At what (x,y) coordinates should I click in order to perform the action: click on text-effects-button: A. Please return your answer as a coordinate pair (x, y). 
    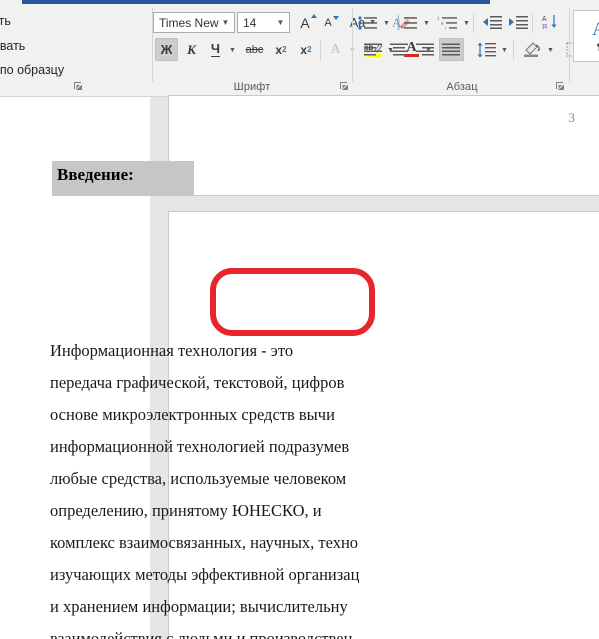
    Looking at the image, I should click on (335, 49).